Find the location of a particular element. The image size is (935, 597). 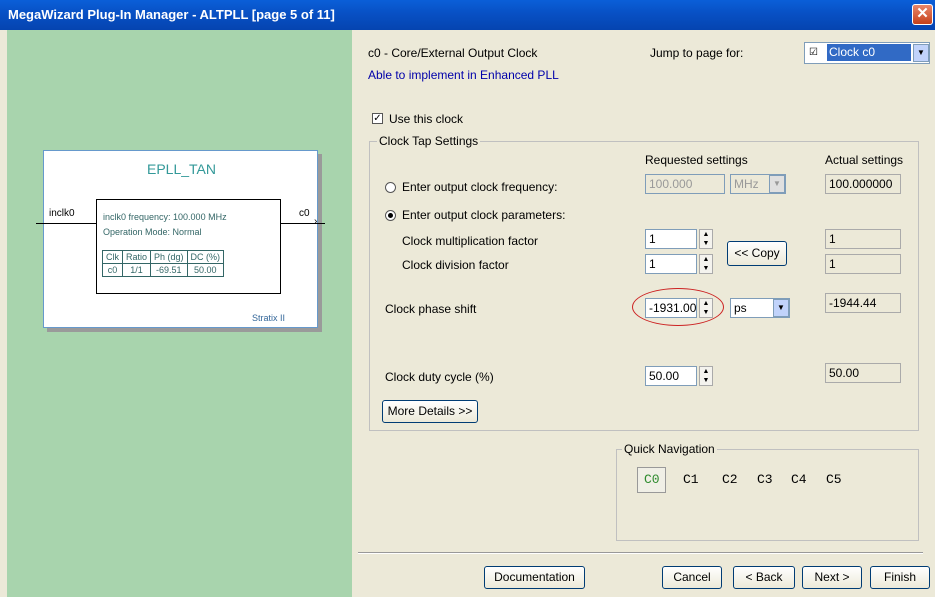

params-option-label: Enter output clock parameters: is located at coordinates (484, 215).